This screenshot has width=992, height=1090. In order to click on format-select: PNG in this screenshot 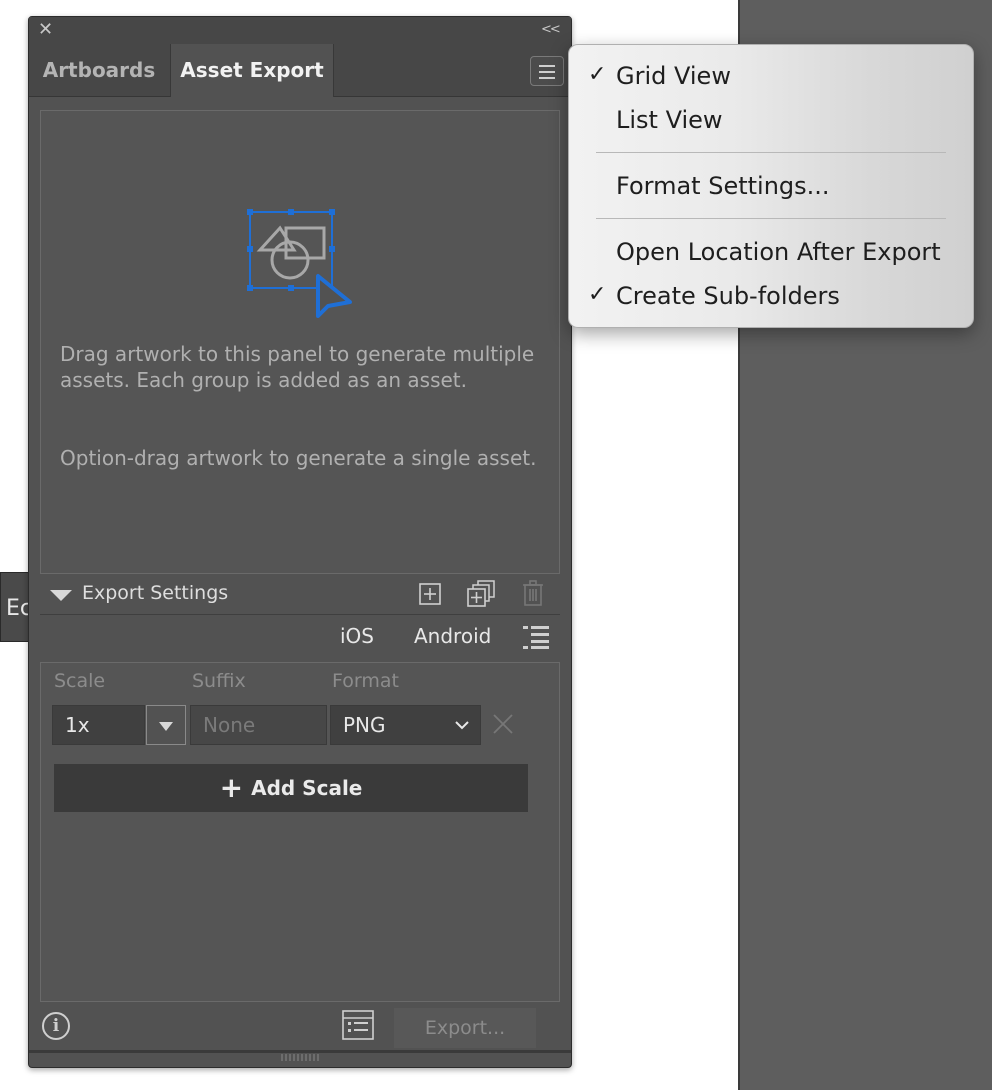, I will do `click(405, 725)`.